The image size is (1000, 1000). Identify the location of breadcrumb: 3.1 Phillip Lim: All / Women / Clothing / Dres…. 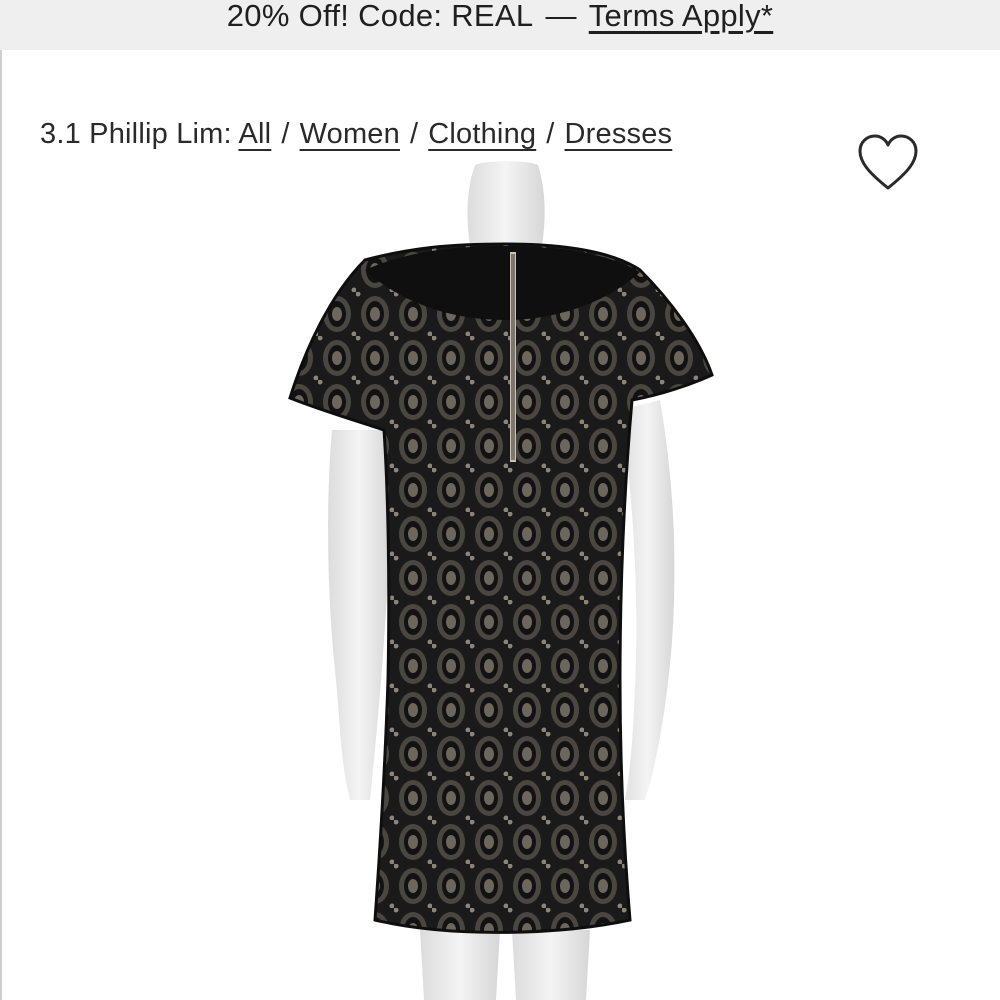
(356, 134).